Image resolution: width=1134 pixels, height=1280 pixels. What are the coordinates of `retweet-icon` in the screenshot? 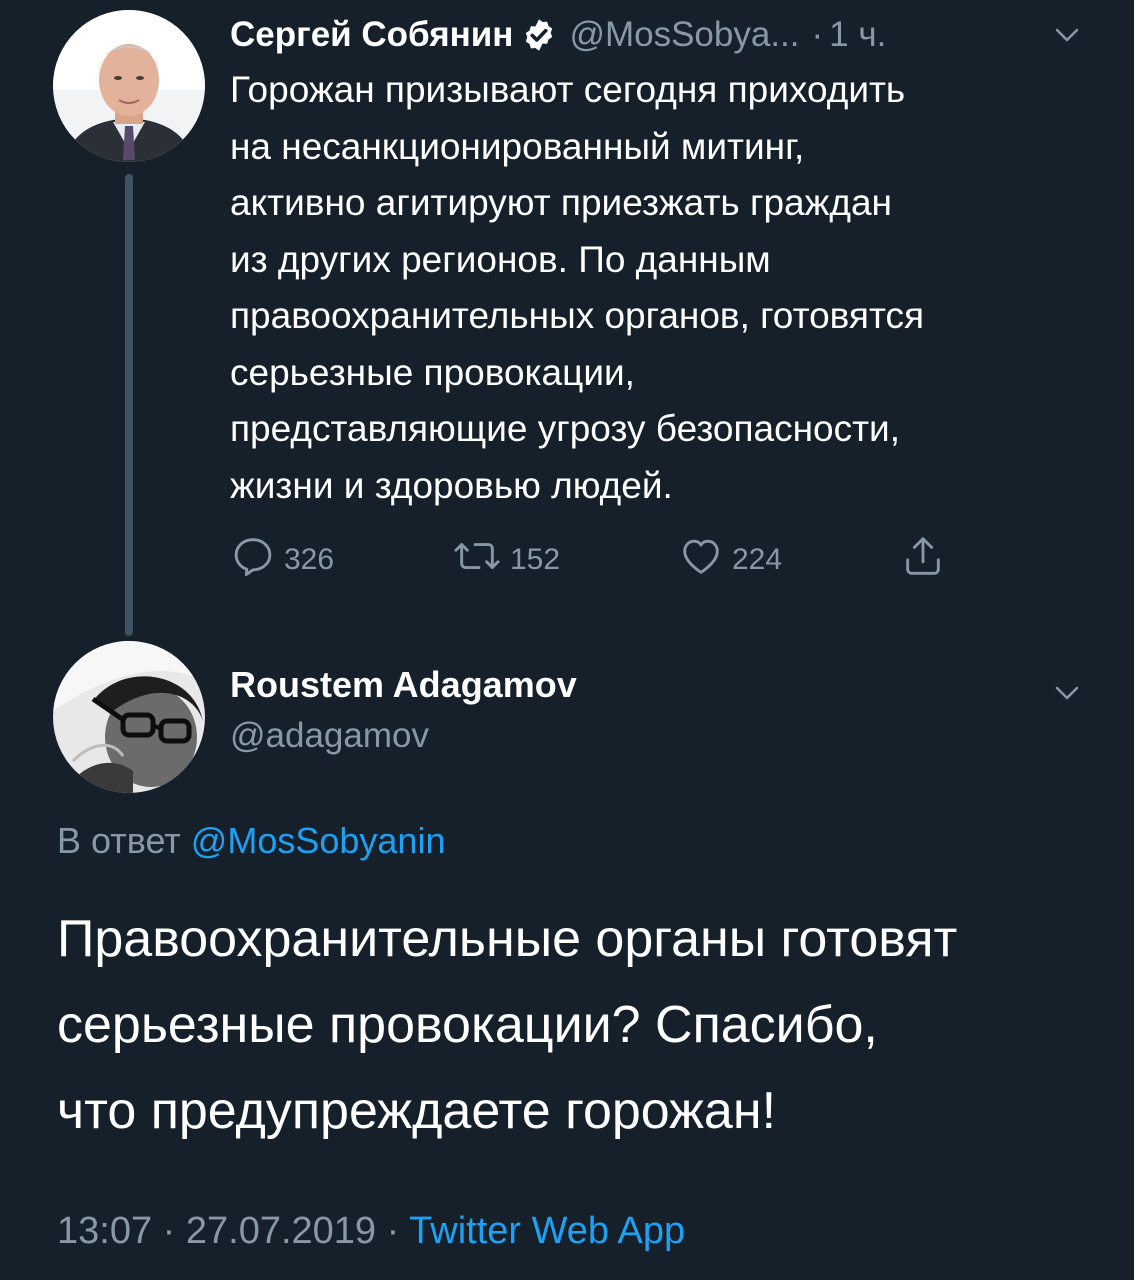 It's located at (481, 560).